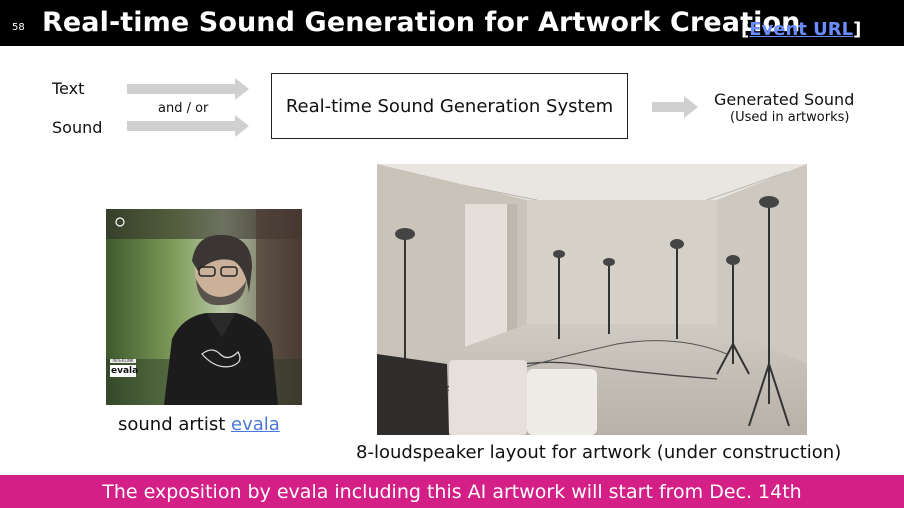 This screenshot has width=904, height=508. What do you see at coordinates (68, 88) in the screenshot?
I see `input-text-label: Text` at bounding box center [68, 88].